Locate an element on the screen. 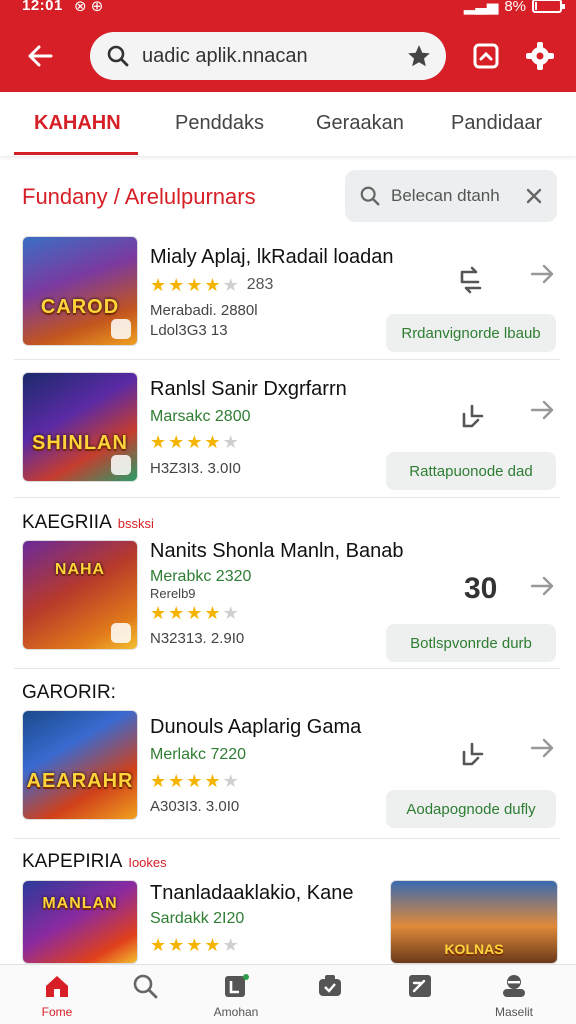  battery-icon is located at coordinates (548, 6).